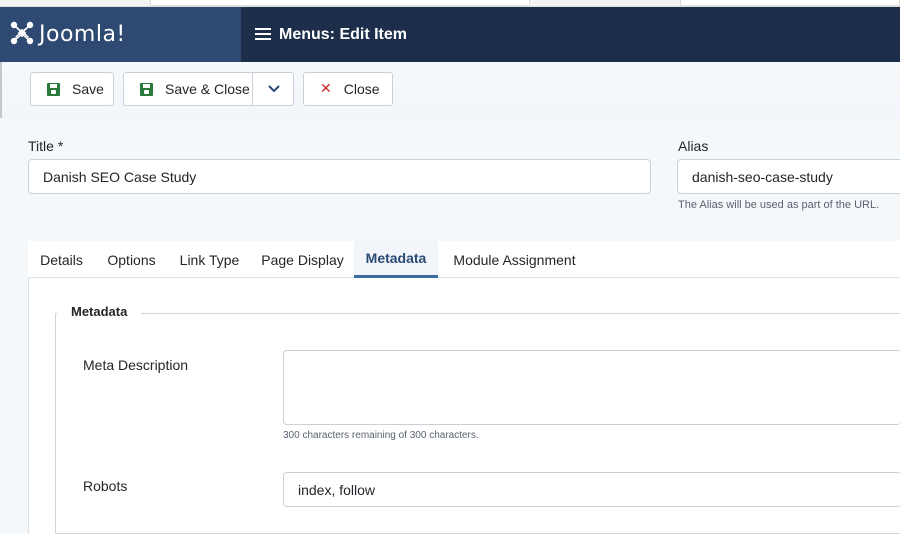 The height and width of the screenshot is (534, 900). What do you see at coordinates (337, 489) in the screenshot?
I see `robots-select-value: index, follow` at bounding box center [337, 489].